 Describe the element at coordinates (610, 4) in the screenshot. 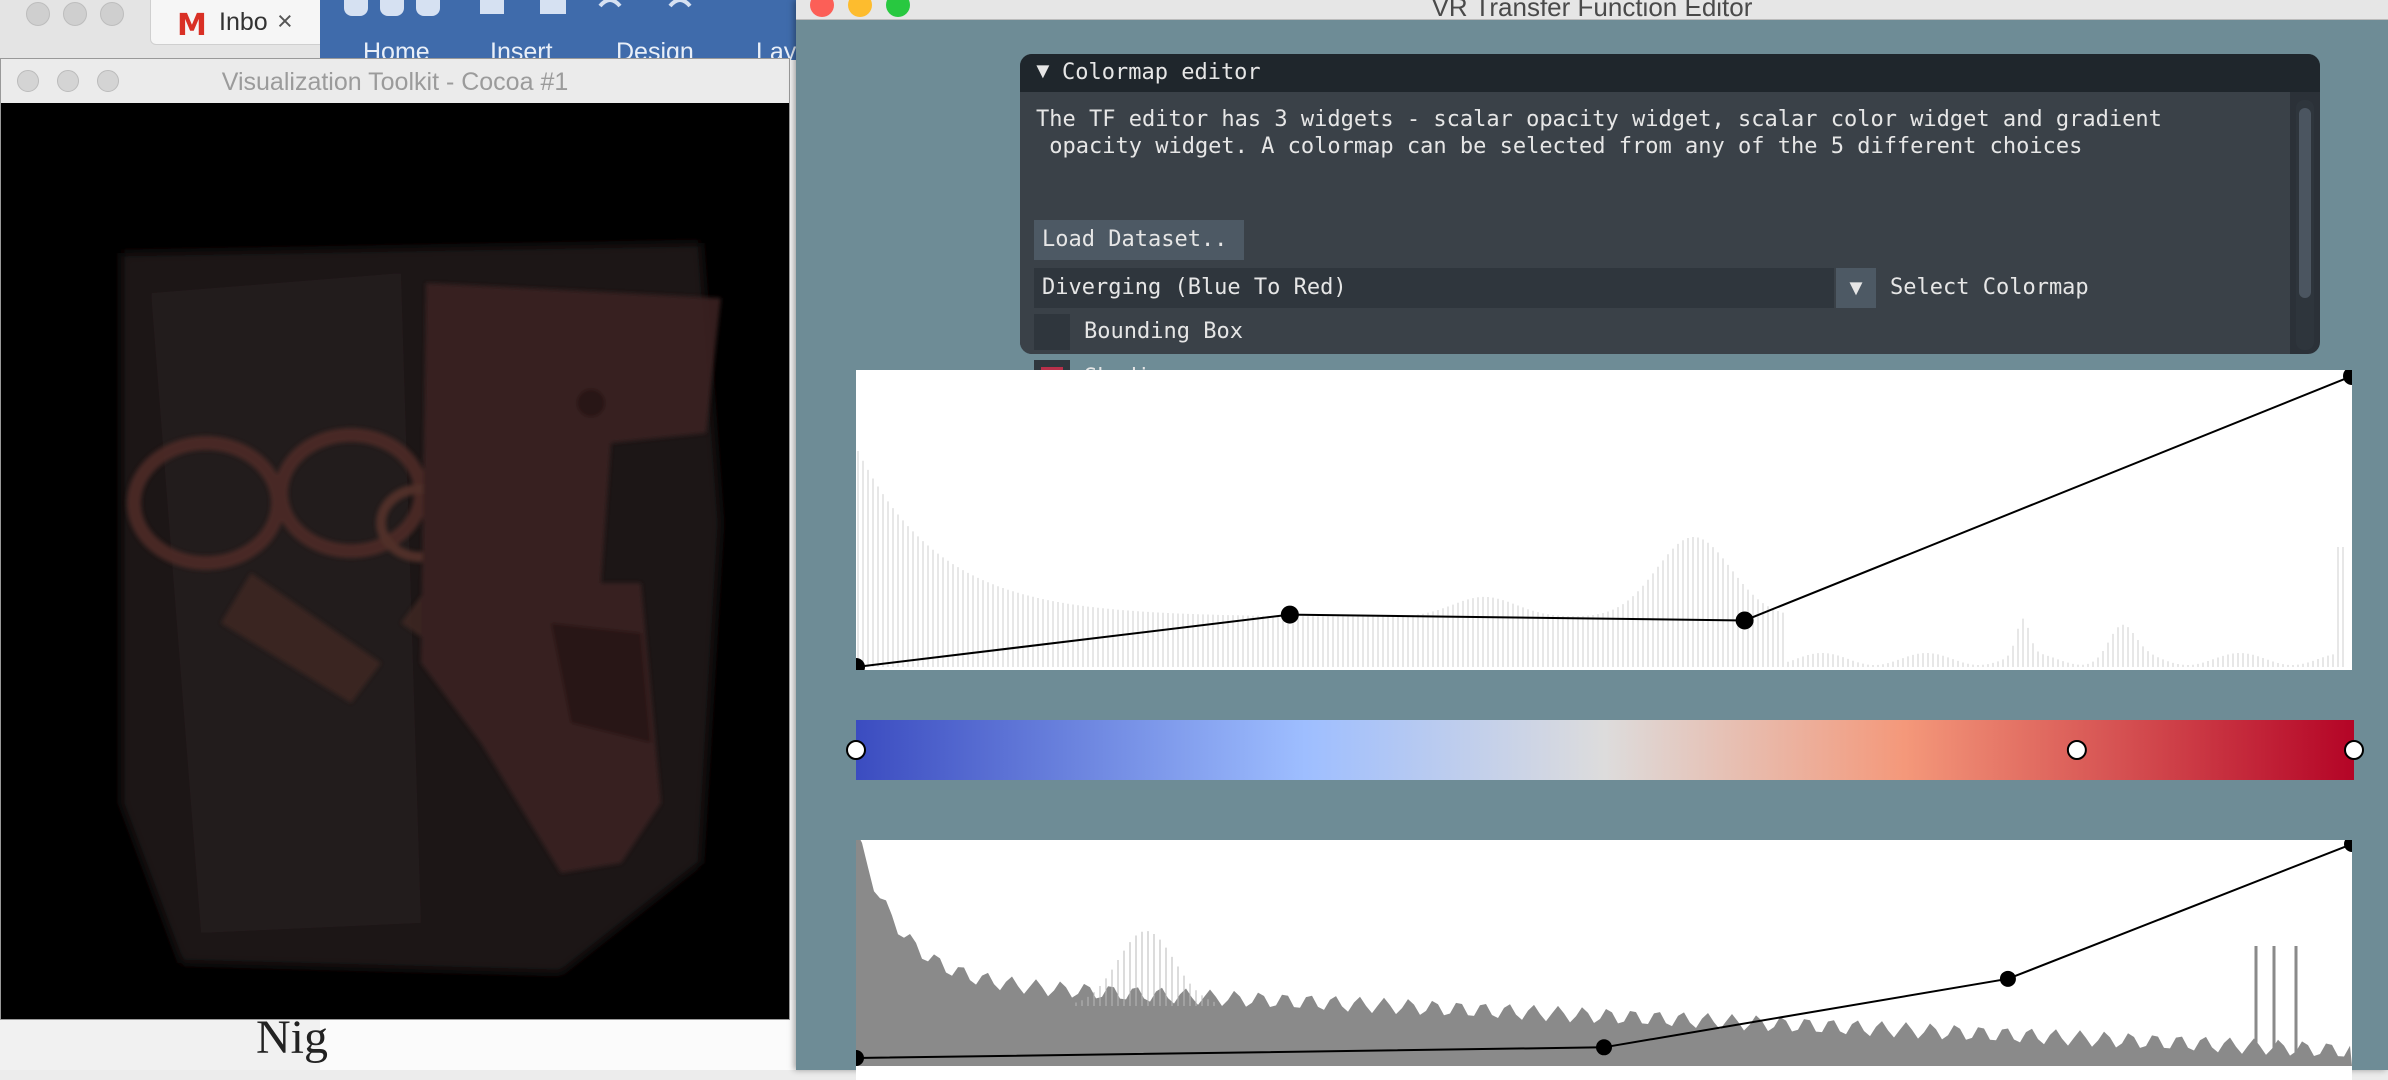

I see `undo-icon` at that location.